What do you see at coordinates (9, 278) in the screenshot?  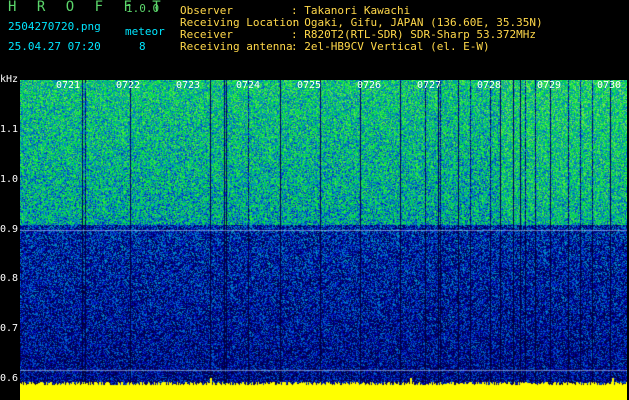 I see `y-tick-label: 0.8` at bounding box center [9, 278].